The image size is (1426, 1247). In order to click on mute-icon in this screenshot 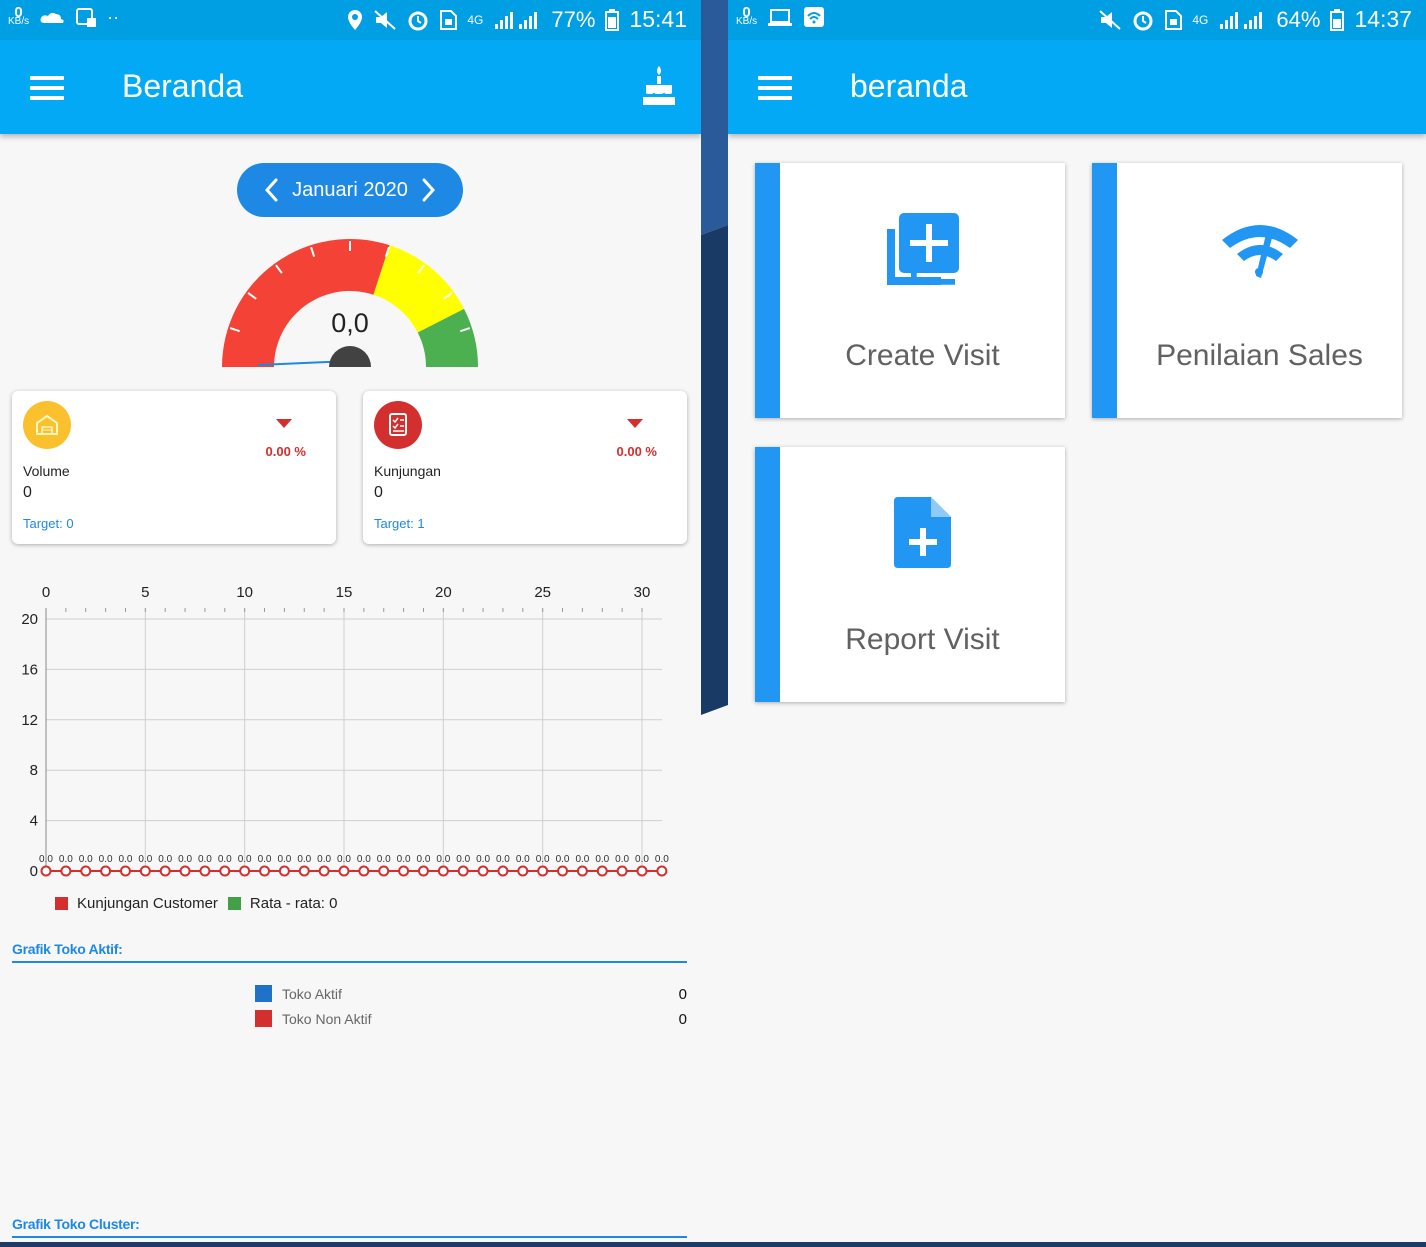, I will do `click(385, 19)`.